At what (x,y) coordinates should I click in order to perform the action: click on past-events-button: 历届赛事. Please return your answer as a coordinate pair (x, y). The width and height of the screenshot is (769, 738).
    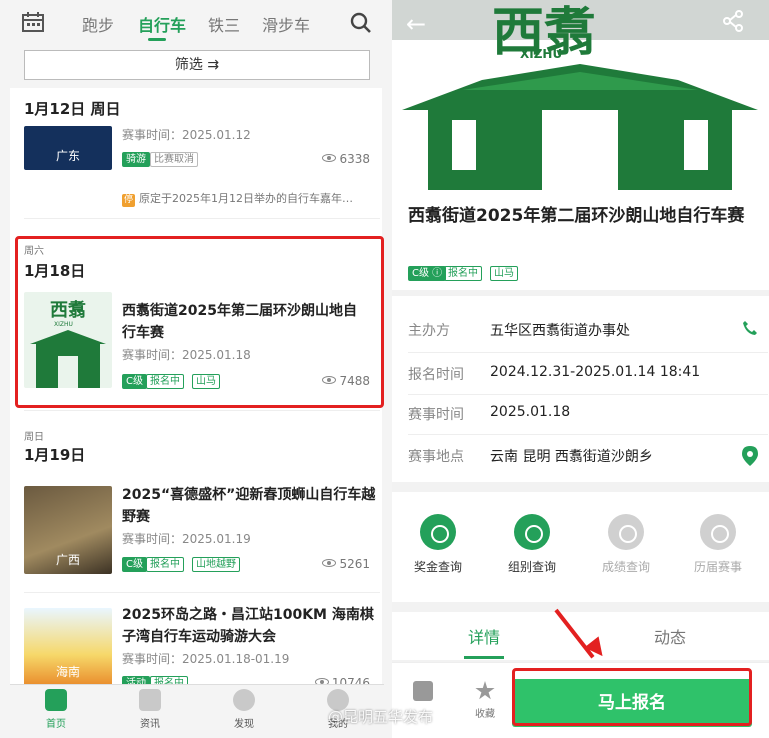
    Looking at the image, I should click on (718, 544).